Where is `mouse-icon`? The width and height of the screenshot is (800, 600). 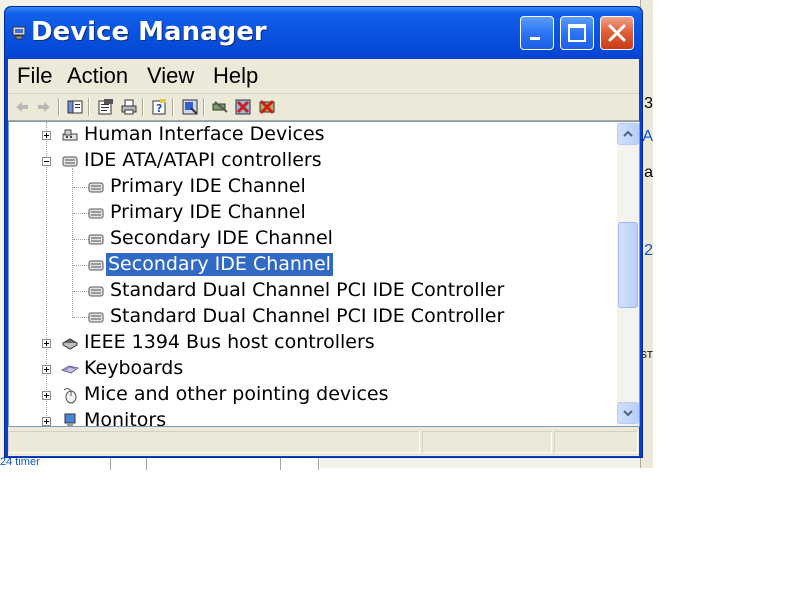
mouse-icon is located at coordinates (70, 395).